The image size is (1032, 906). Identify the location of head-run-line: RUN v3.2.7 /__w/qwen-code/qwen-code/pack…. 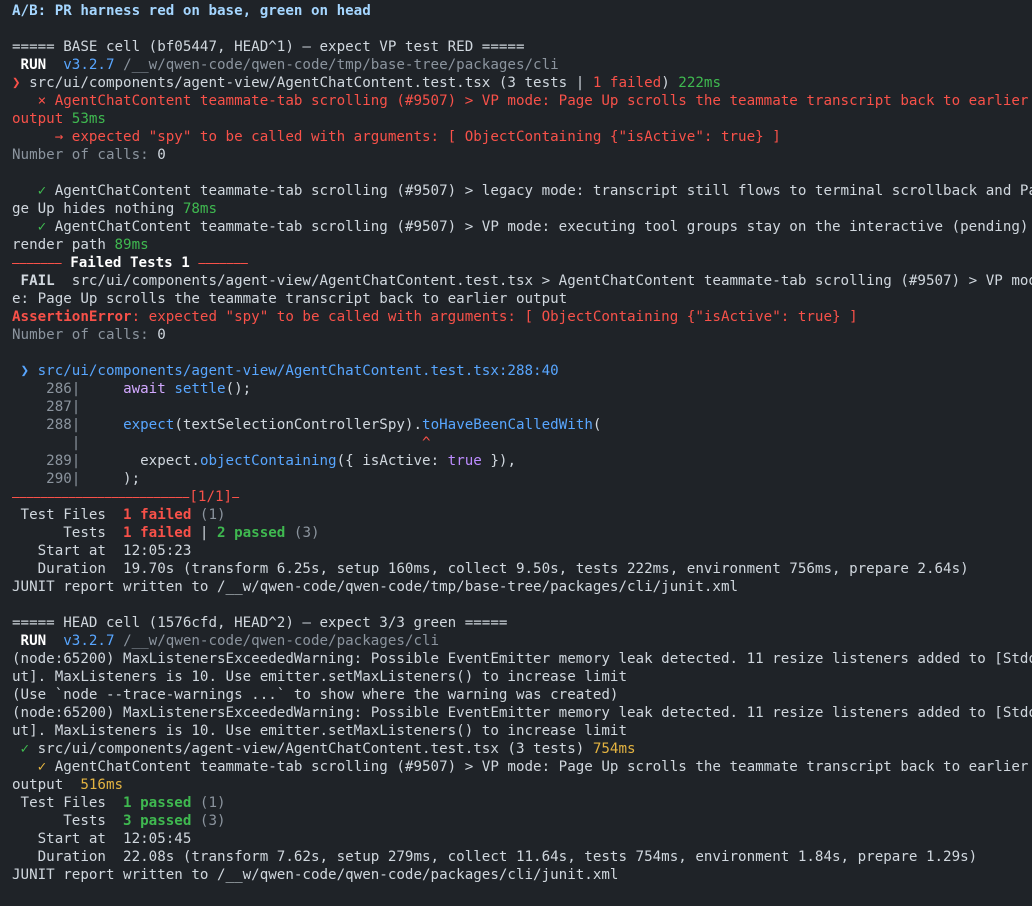
(230, 641).